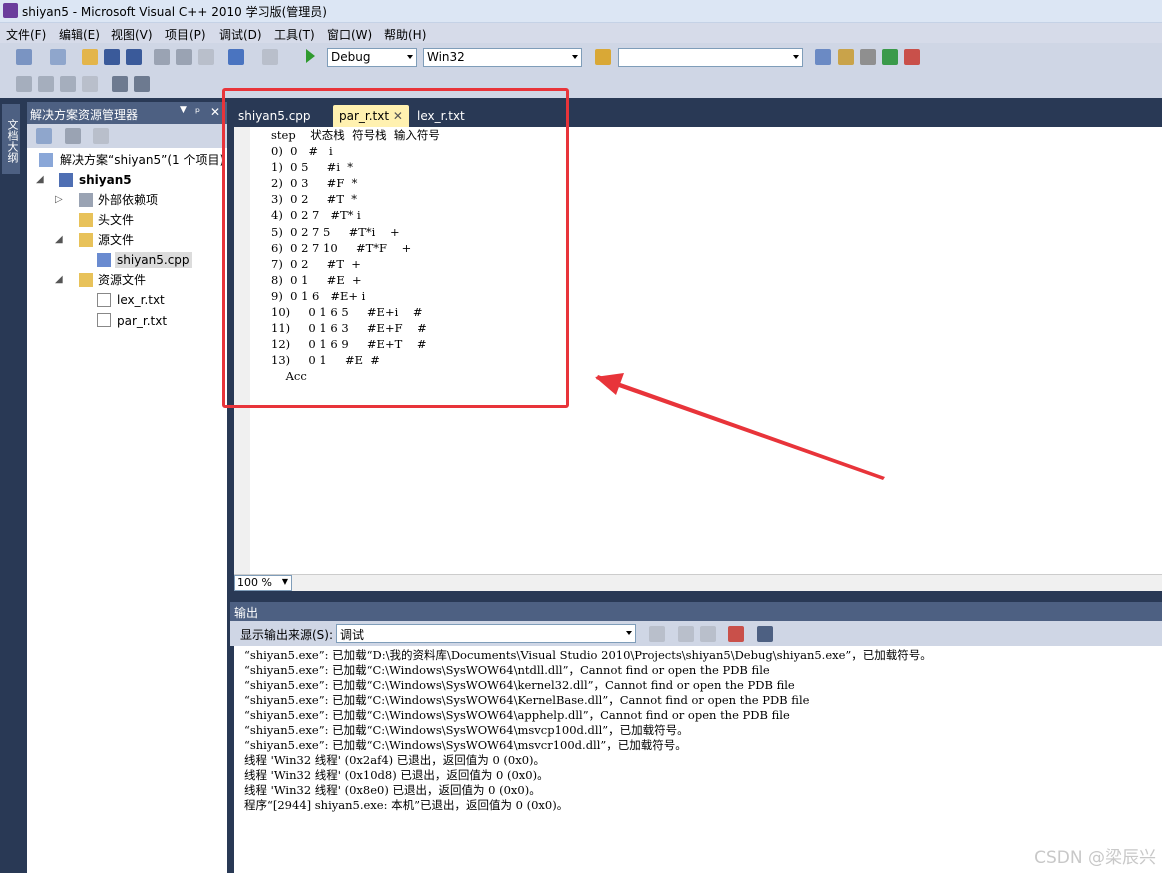 This screenshot has height=873, width=1162. What do you see at coordinates (696, 633) in the screenshot?
I see `output-toolbar: 显示输出来源(S): 调试` at bounding box center [696, 633].